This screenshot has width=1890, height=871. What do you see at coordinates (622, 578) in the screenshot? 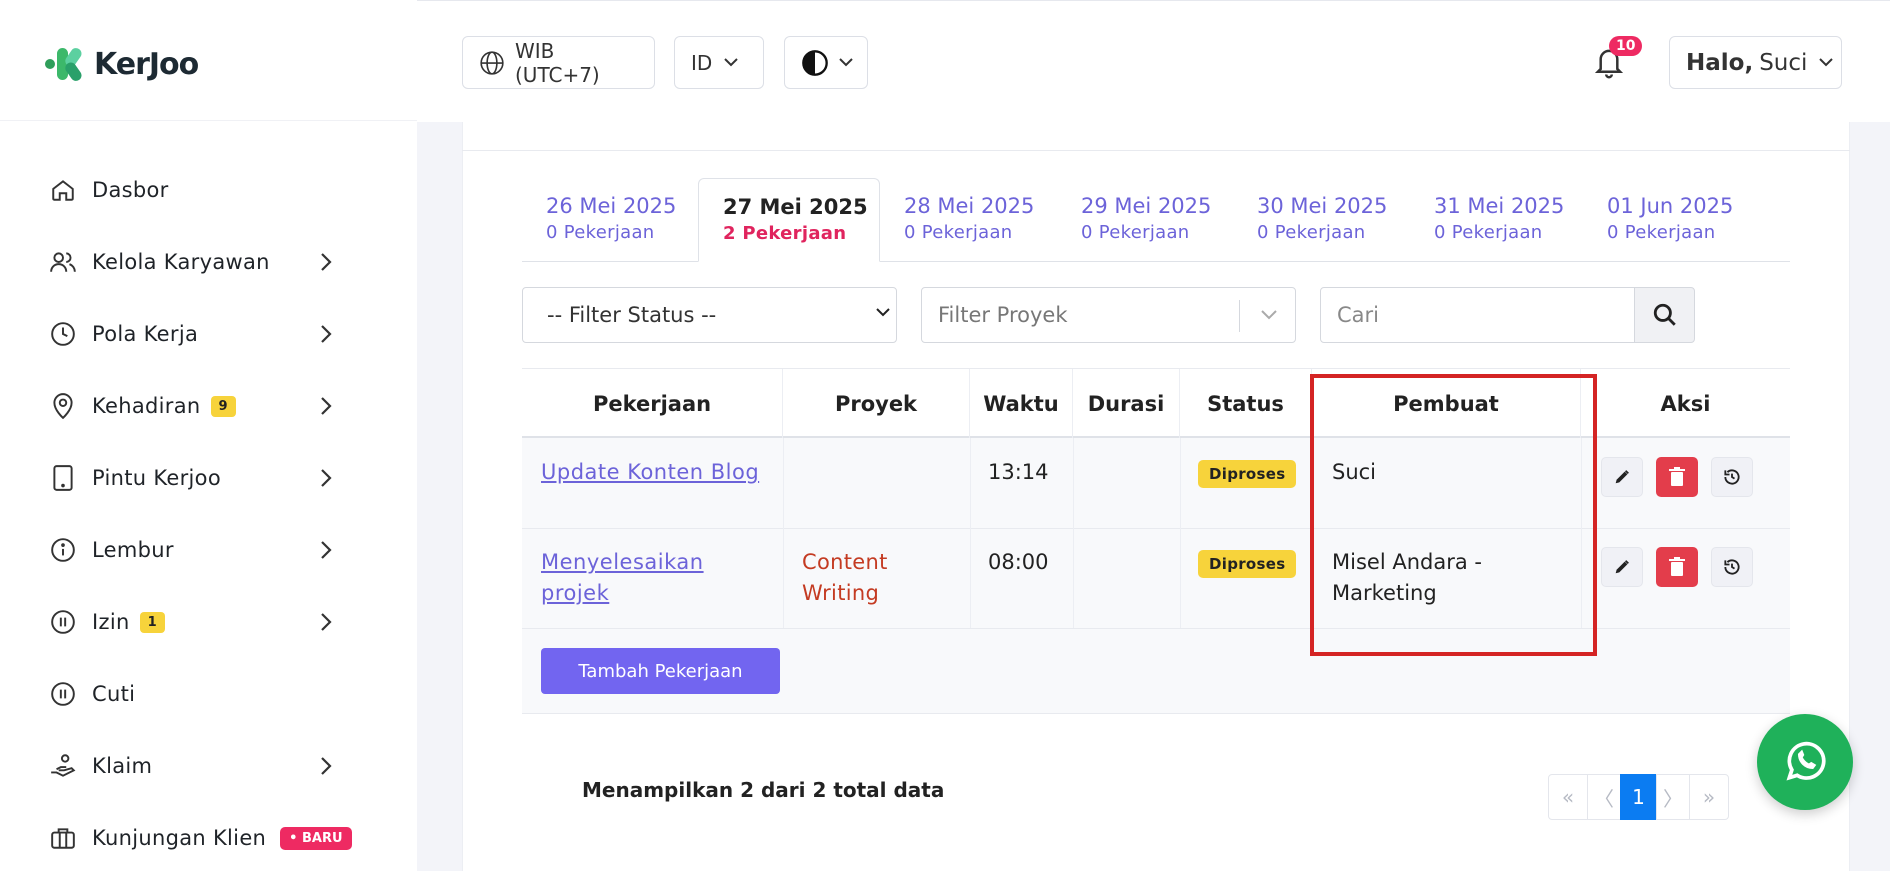
I see `task-link: Menyelesaikan projek` at bounding box center [622, 578].